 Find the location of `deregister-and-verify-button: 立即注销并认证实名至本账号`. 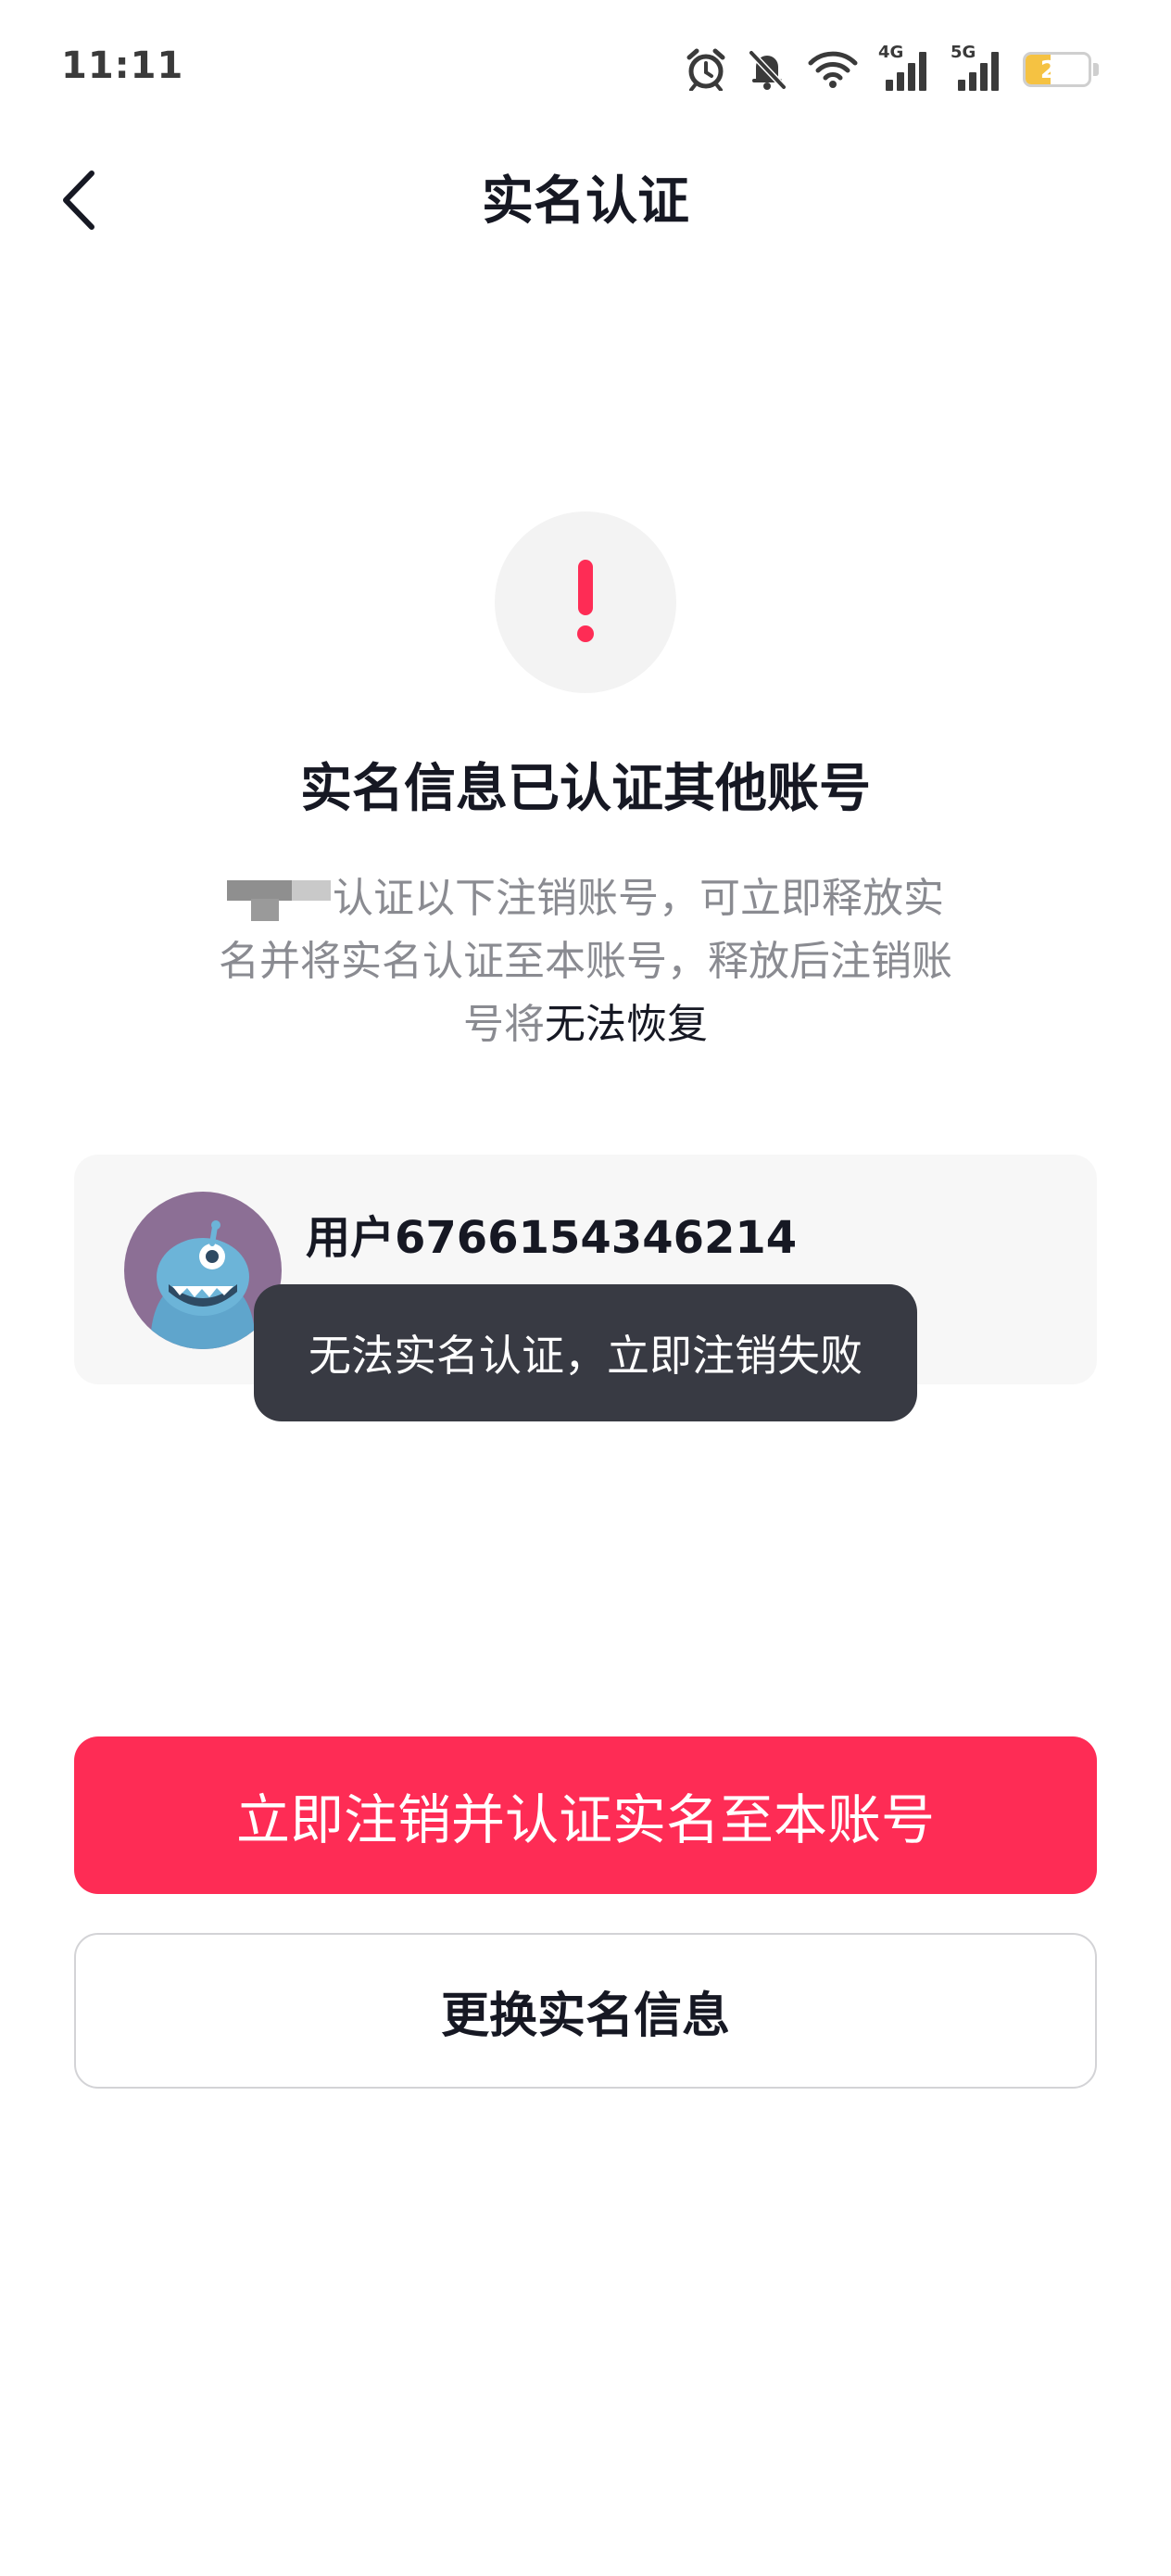

deregister-and-verify-button: 立即注销并认证实名至本账号 is located at coordinates (585, 1815).